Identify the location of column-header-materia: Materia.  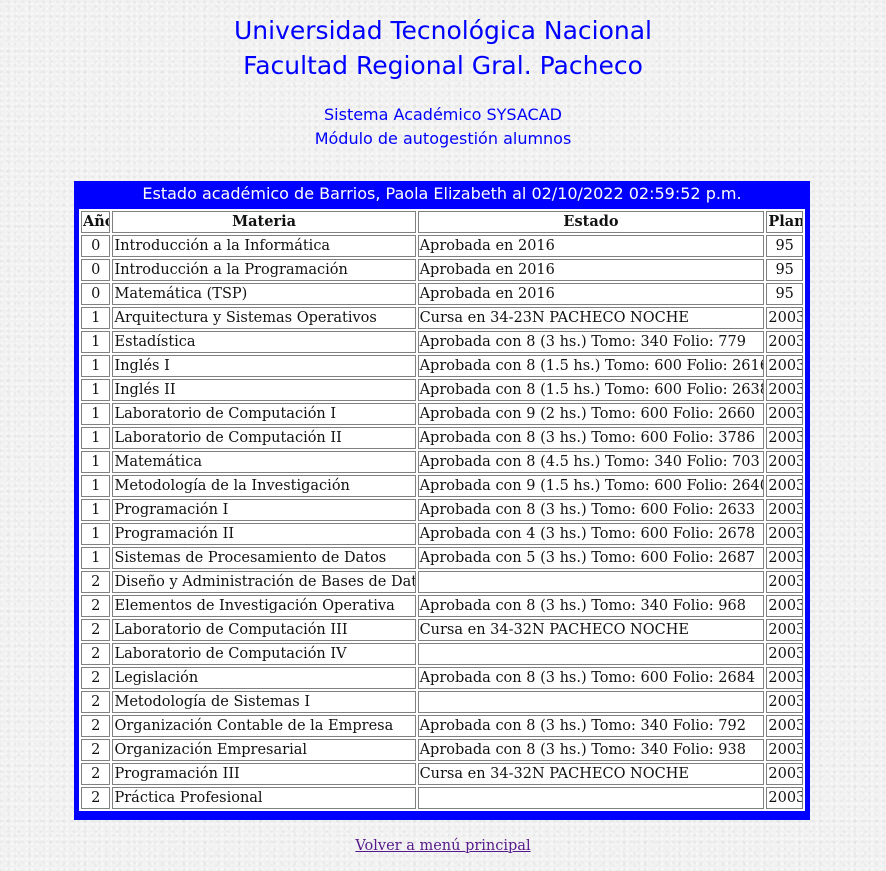
(264, 222).